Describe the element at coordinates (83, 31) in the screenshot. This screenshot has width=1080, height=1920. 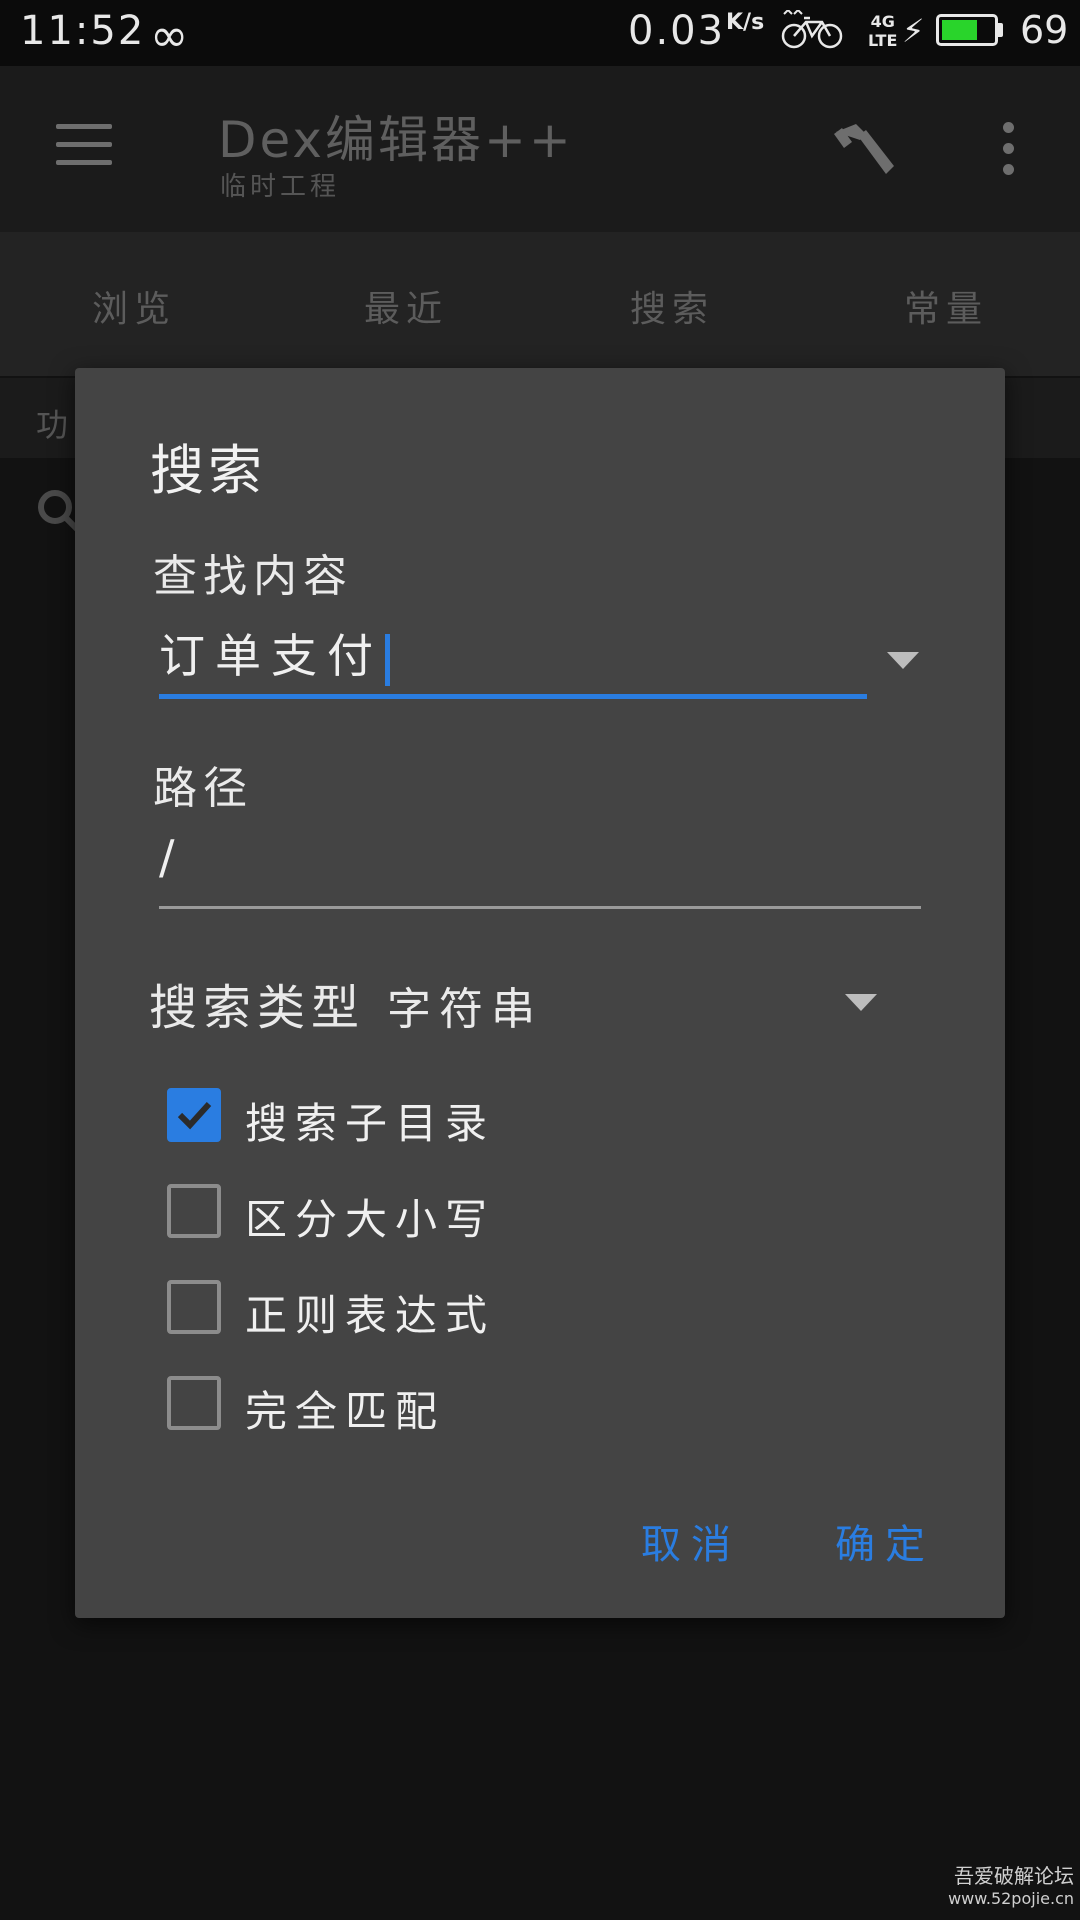
I see `status-time: 11:52` at that location.